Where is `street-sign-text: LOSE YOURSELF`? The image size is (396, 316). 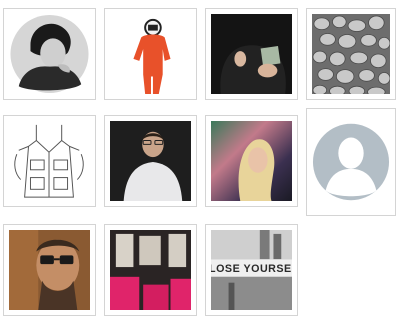 street-sign-text: LOSE YOURSELF is located at coordinates (251, 269).